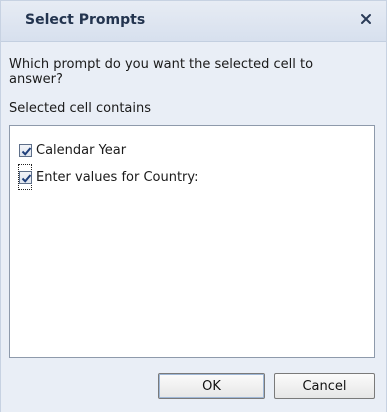  I want to click on selected-cell-label: Selected cell contains, so click(80, 108).